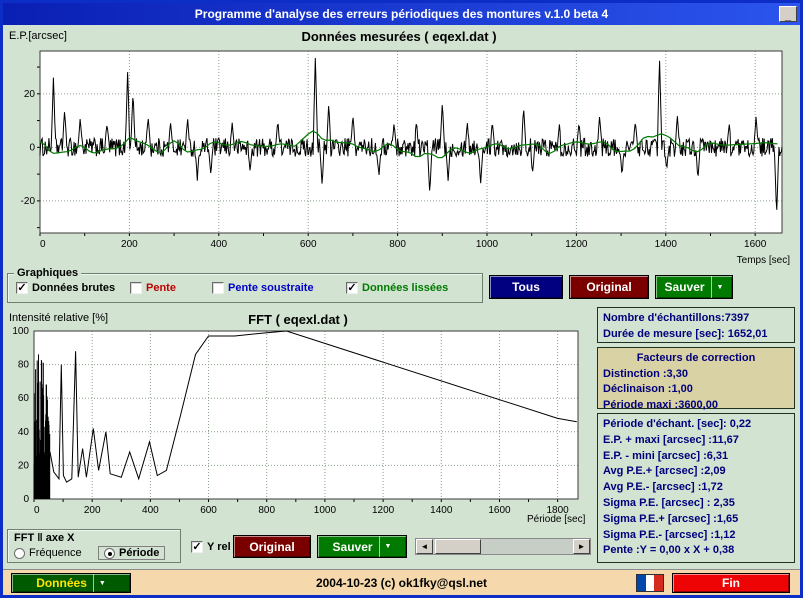 Image resolution: width=803 pixels, height=598 pixels. What do you see at coordinates (74, 288) in the screenshot?
I see `checkbox-label: Données brutes` at bounding box center [74, 288].